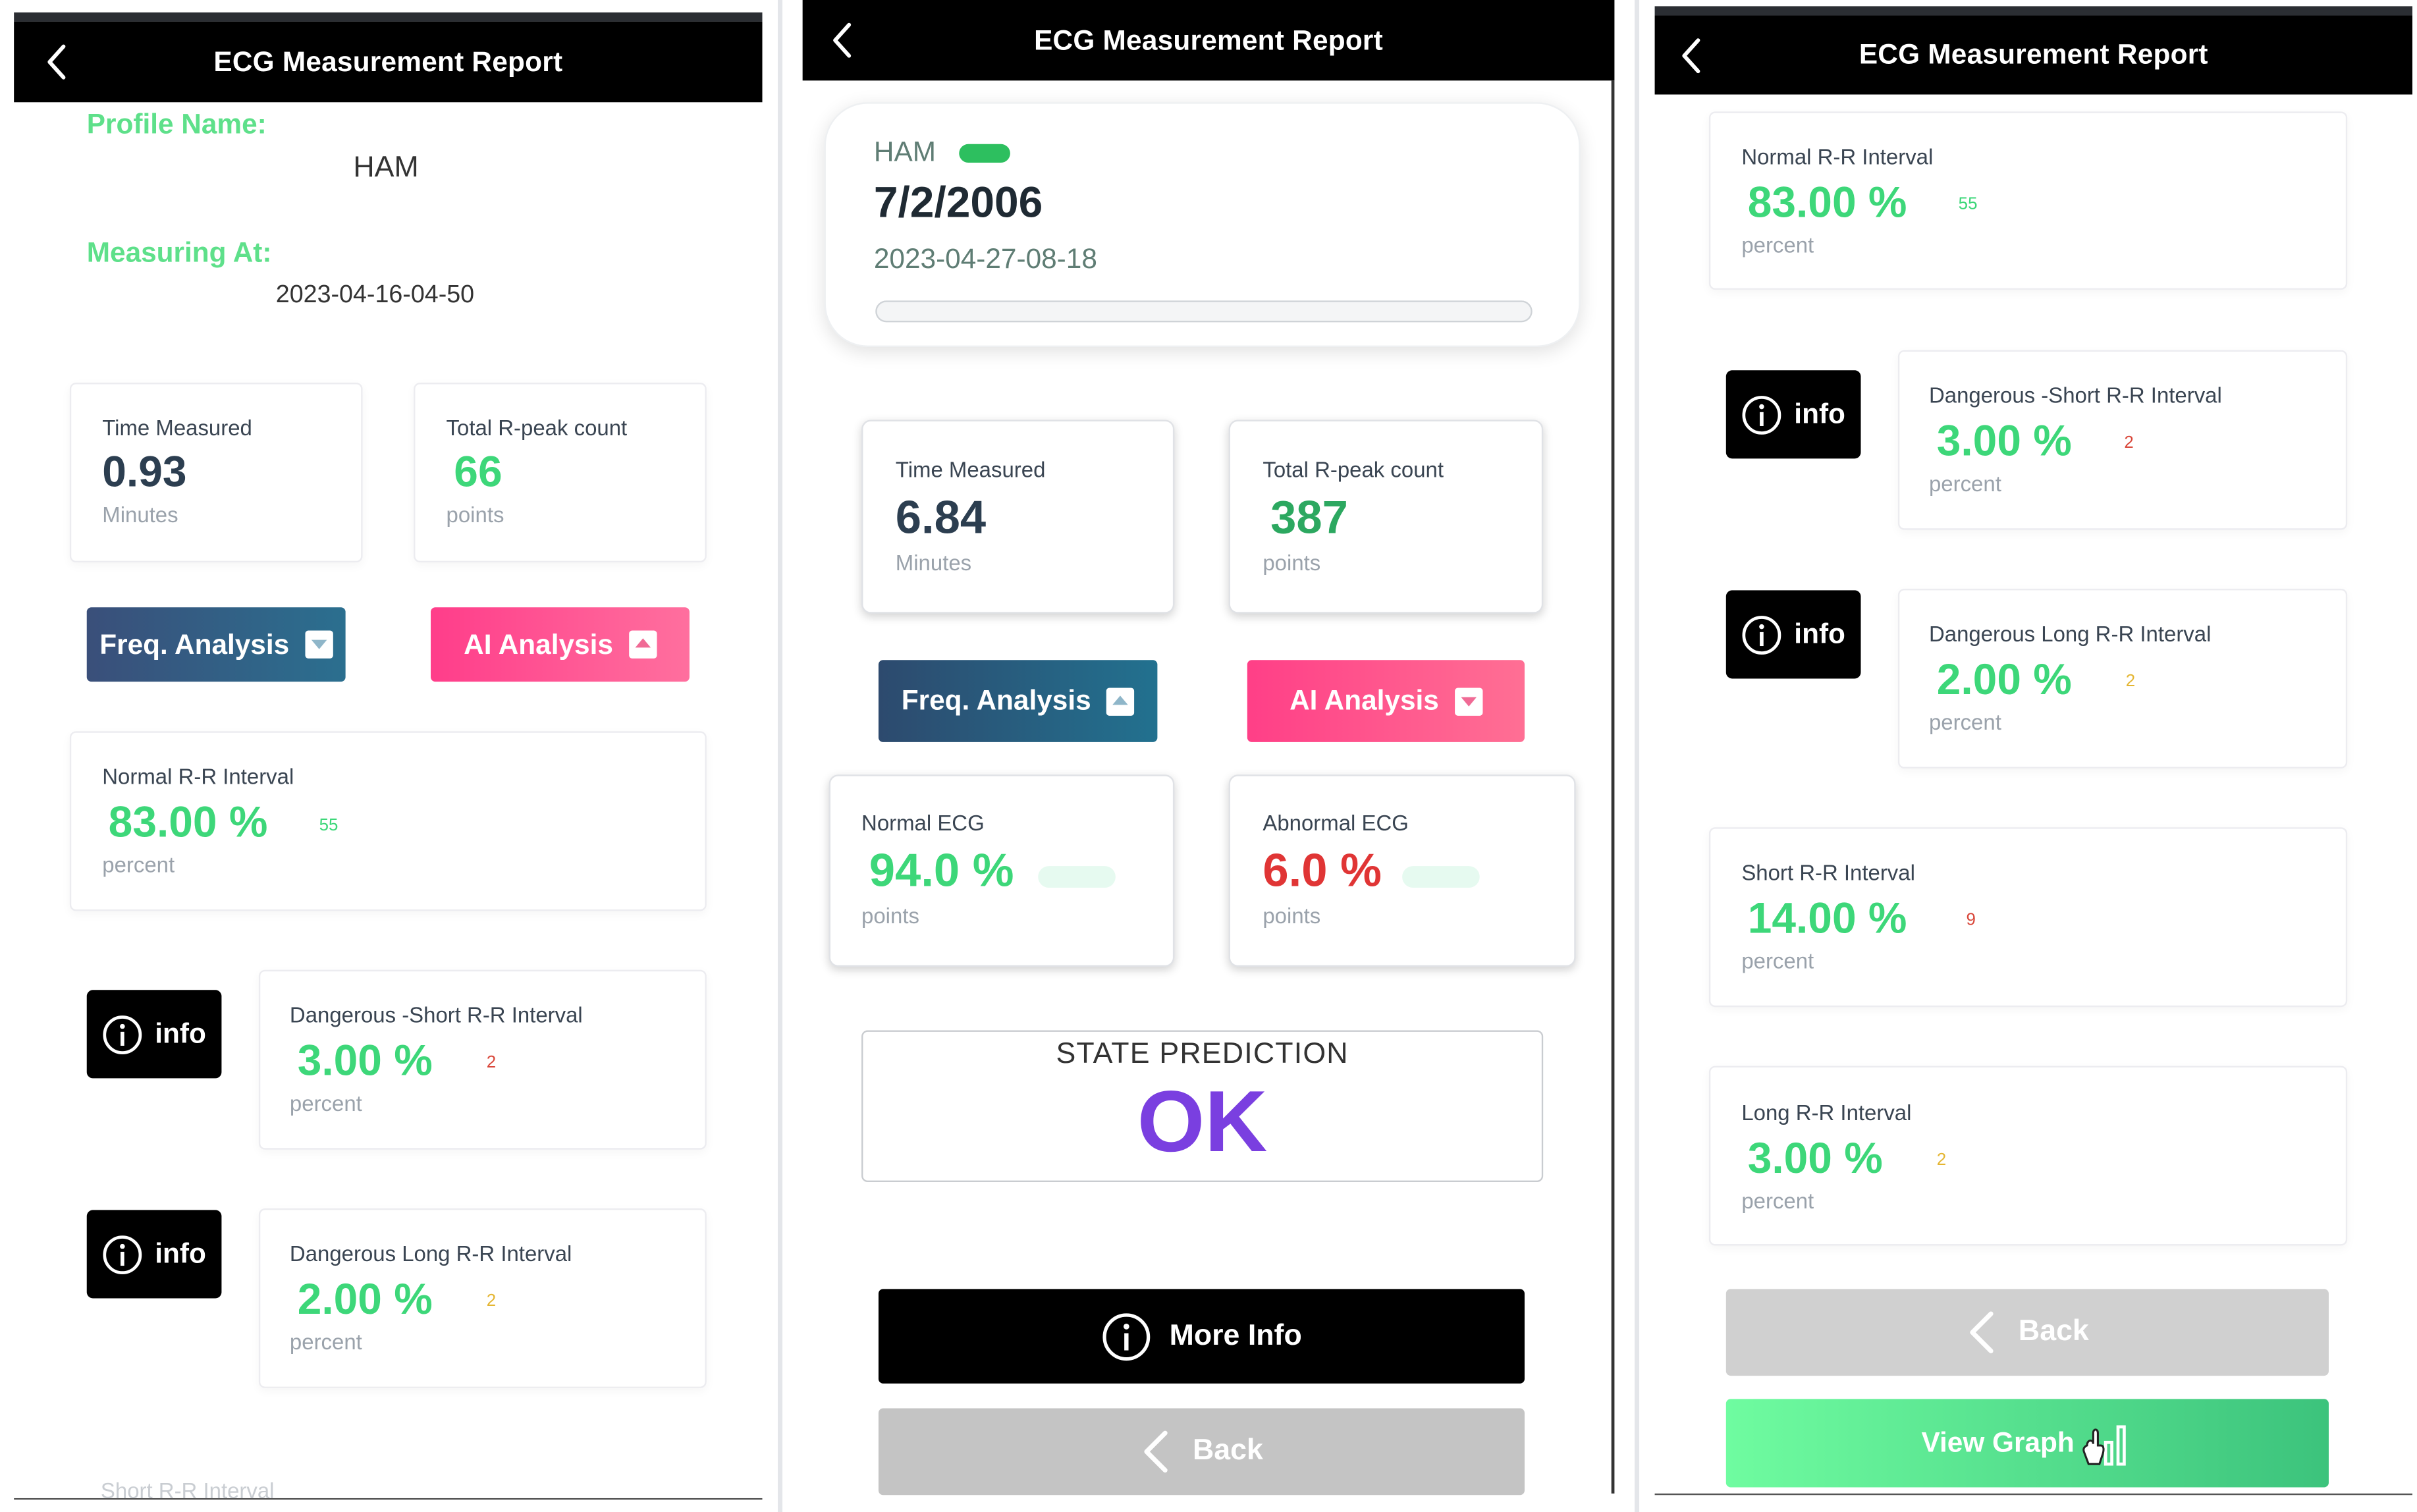 This screenshot has height=1512, width=2417. Describe the element at coordinates (1441, 877) in the screenshot. I see `abnormal-ecg-bar` at that location.